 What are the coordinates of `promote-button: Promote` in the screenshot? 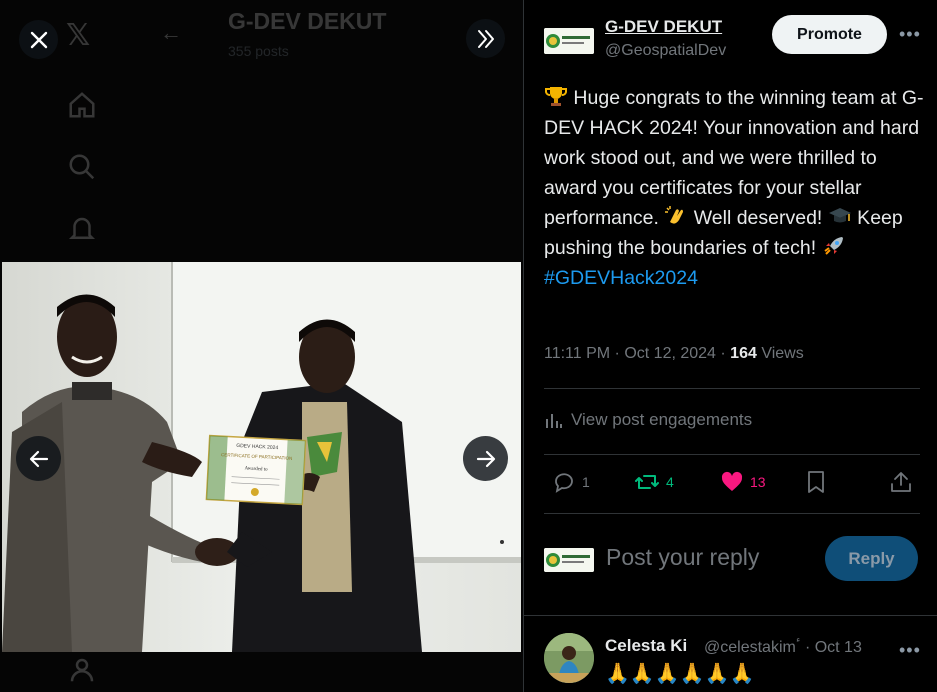 It's located at (829, 34).